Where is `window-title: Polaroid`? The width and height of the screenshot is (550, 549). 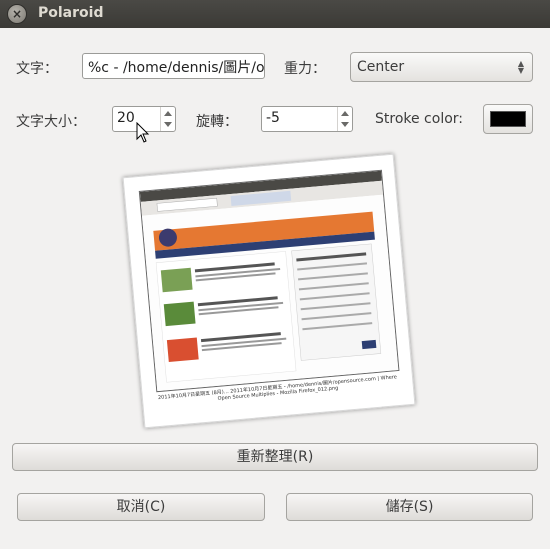
window-title: Polaroid is located at coordinates (71, 13).